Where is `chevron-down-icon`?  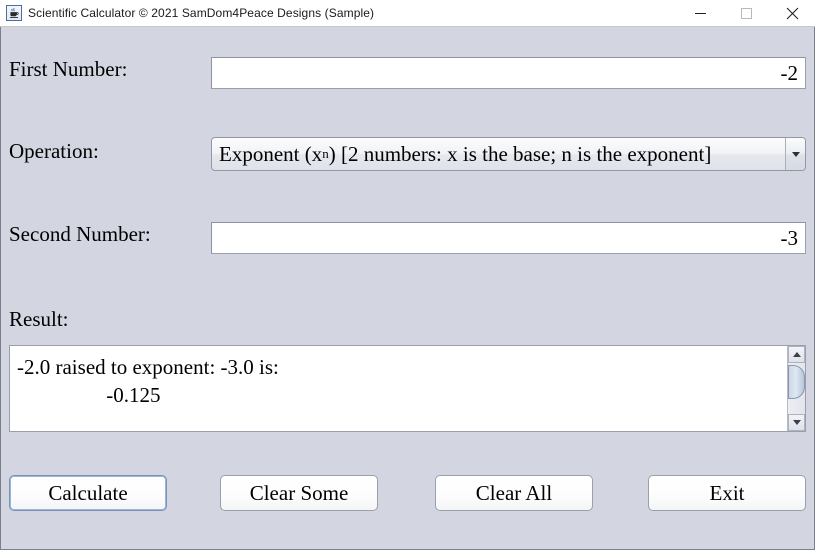 chevron-down-icon is located at coordinates (795, 154).